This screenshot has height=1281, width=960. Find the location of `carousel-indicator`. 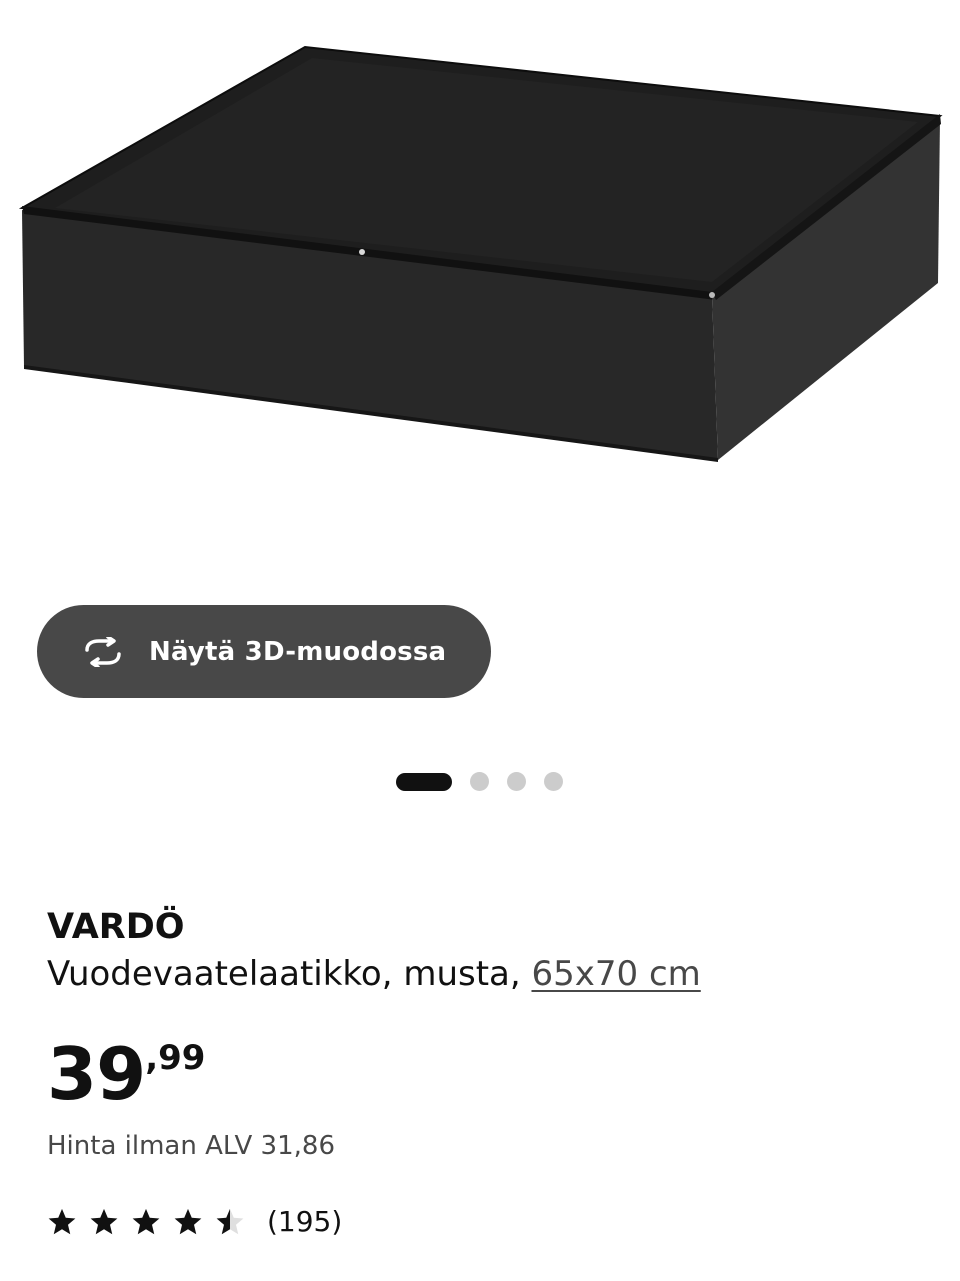

carousel-indicator is located at coordinates (488, 781).